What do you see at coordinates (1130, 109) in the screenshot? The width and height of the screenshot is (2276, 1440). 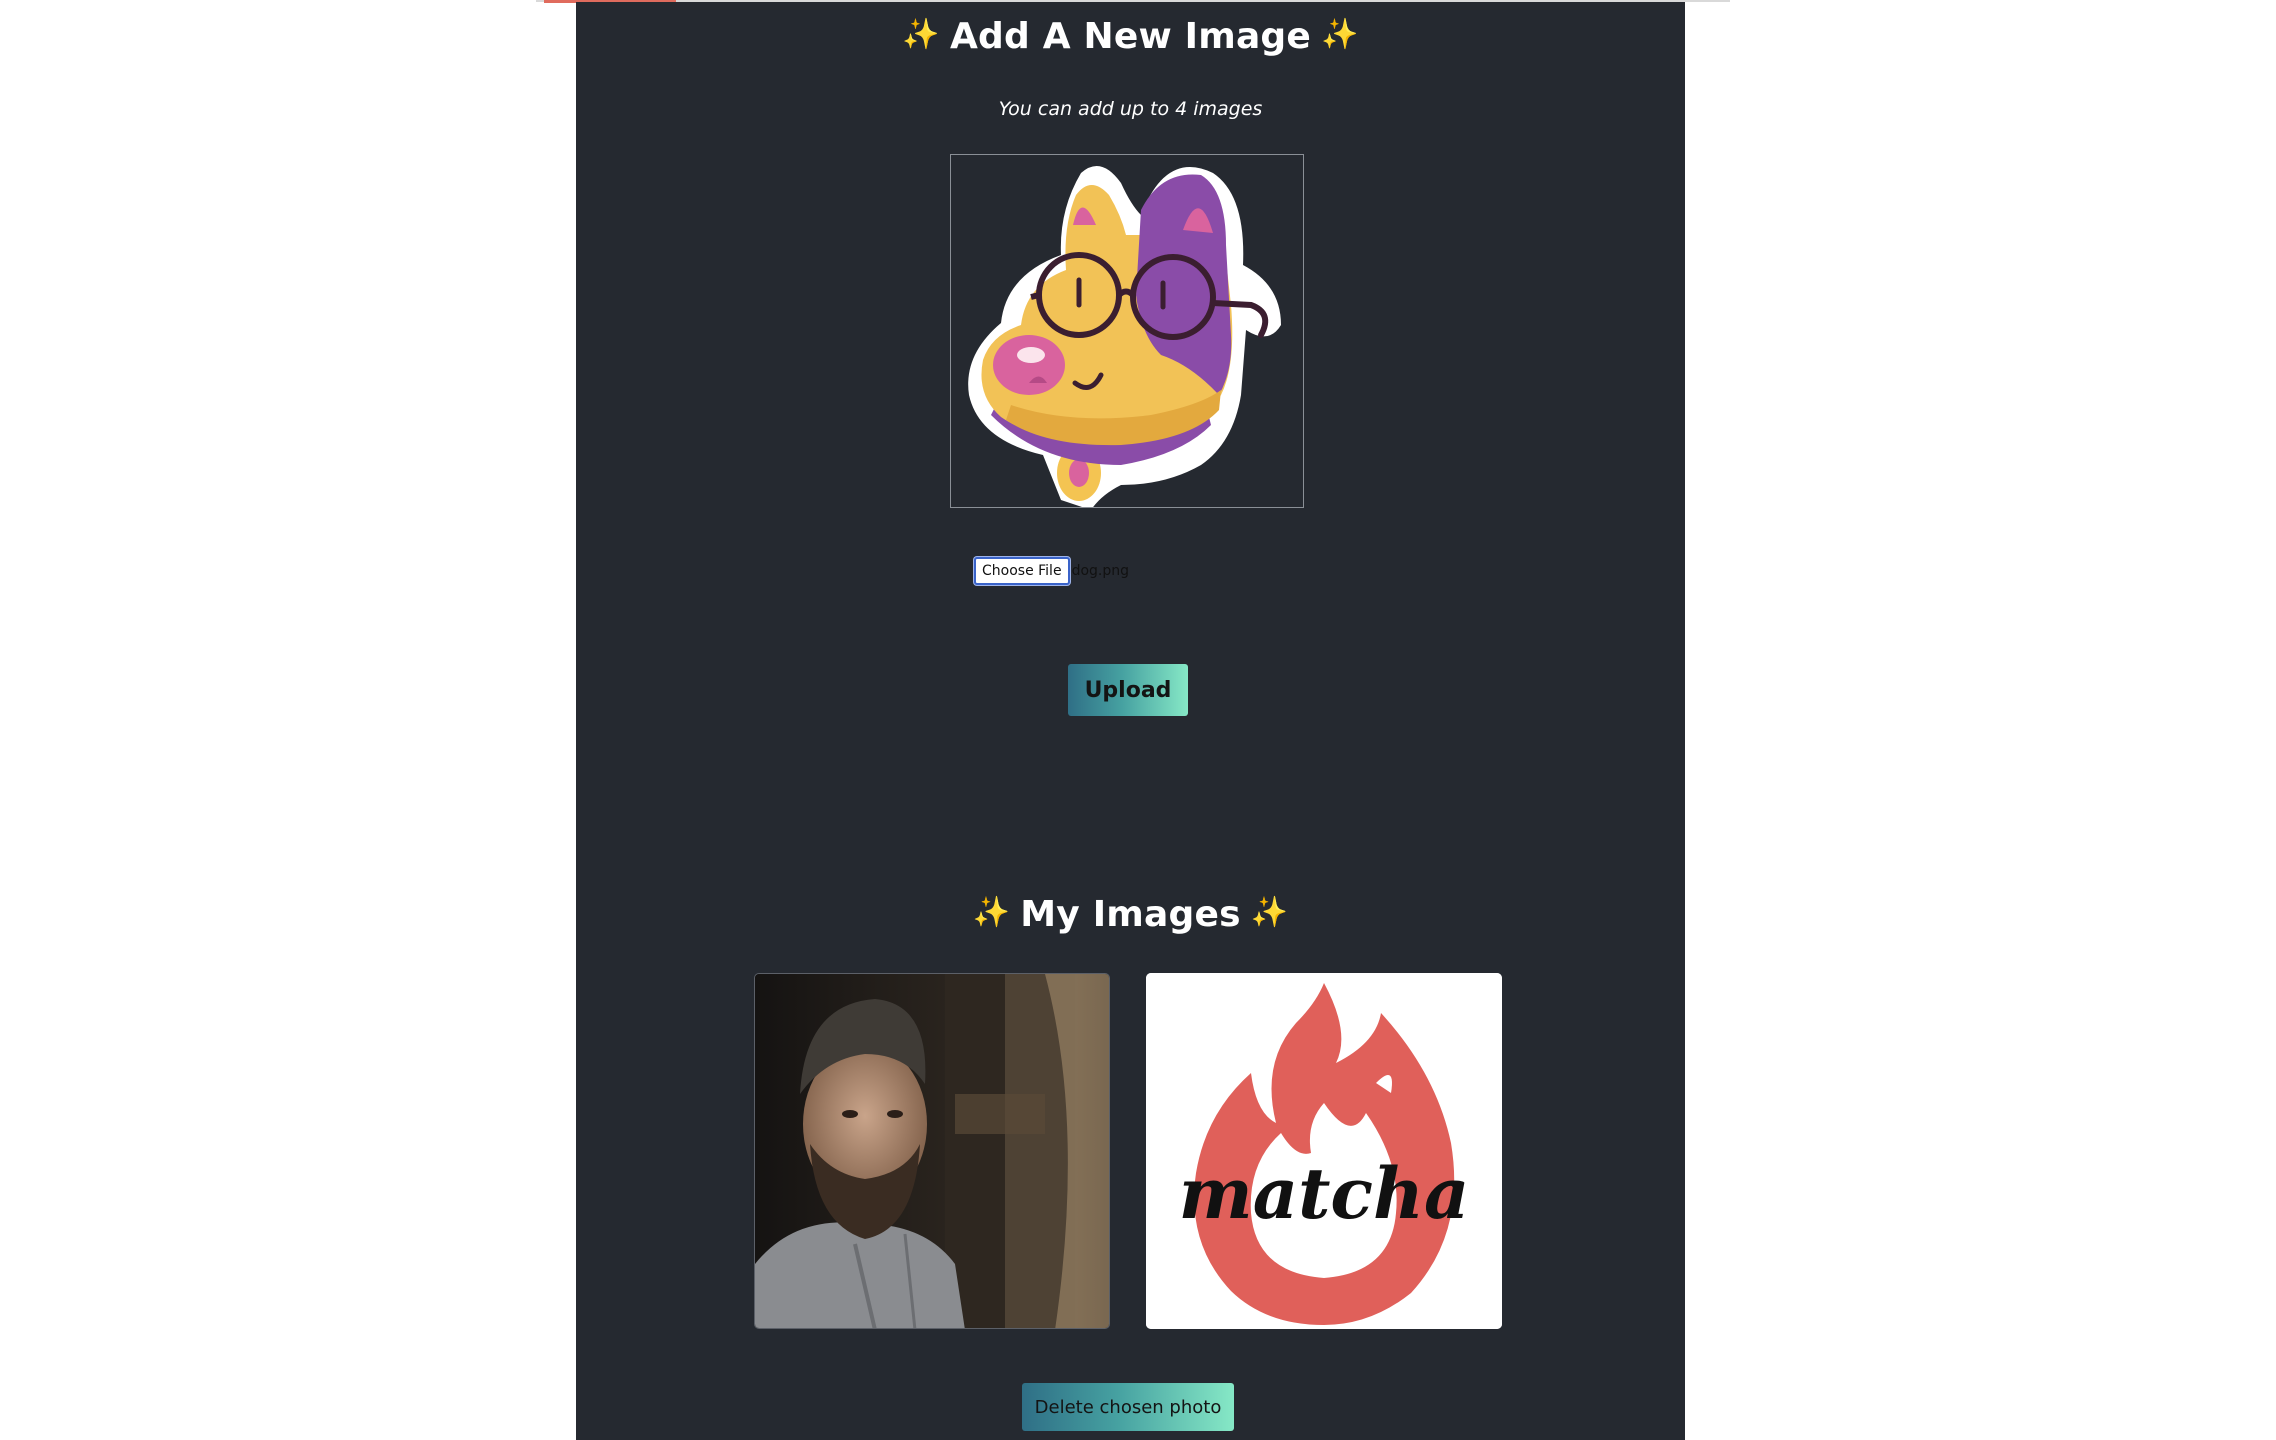 I see `image-limit-note: You can add up to 4 images` at bounding box center [1130, 109].